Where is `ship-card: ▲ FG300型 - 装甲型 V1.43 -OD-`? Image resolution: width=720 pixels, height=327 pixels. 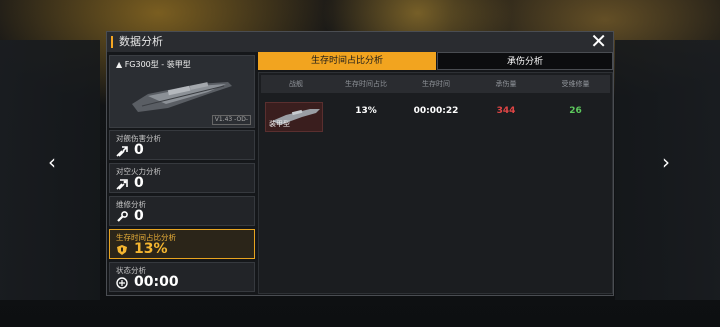 ship-card: ▲ FG300型 - 装甲型 V1.43 -OD- is located at coordinates (182, 91).